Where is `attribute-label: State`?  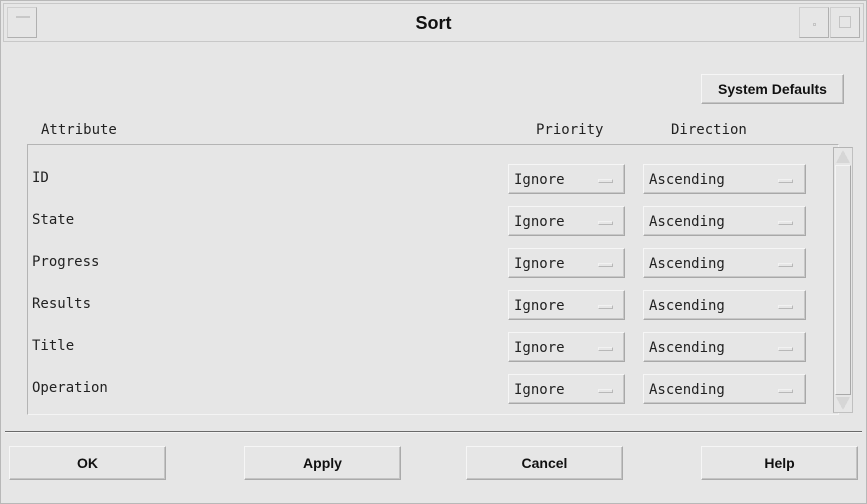
attribute-label: State is located at coordinates (53, 220).